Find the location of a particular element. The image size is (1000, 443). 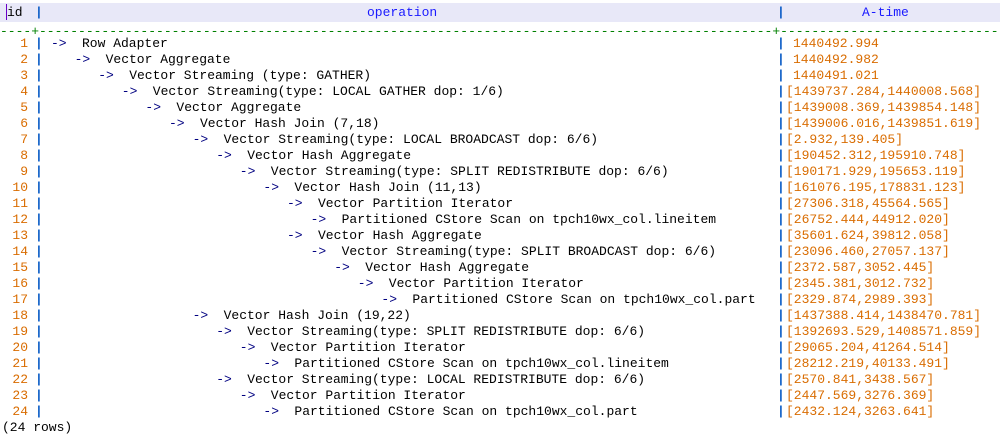

atime-value: [2329.874,2989.393] is located at coordinates (860, 299).